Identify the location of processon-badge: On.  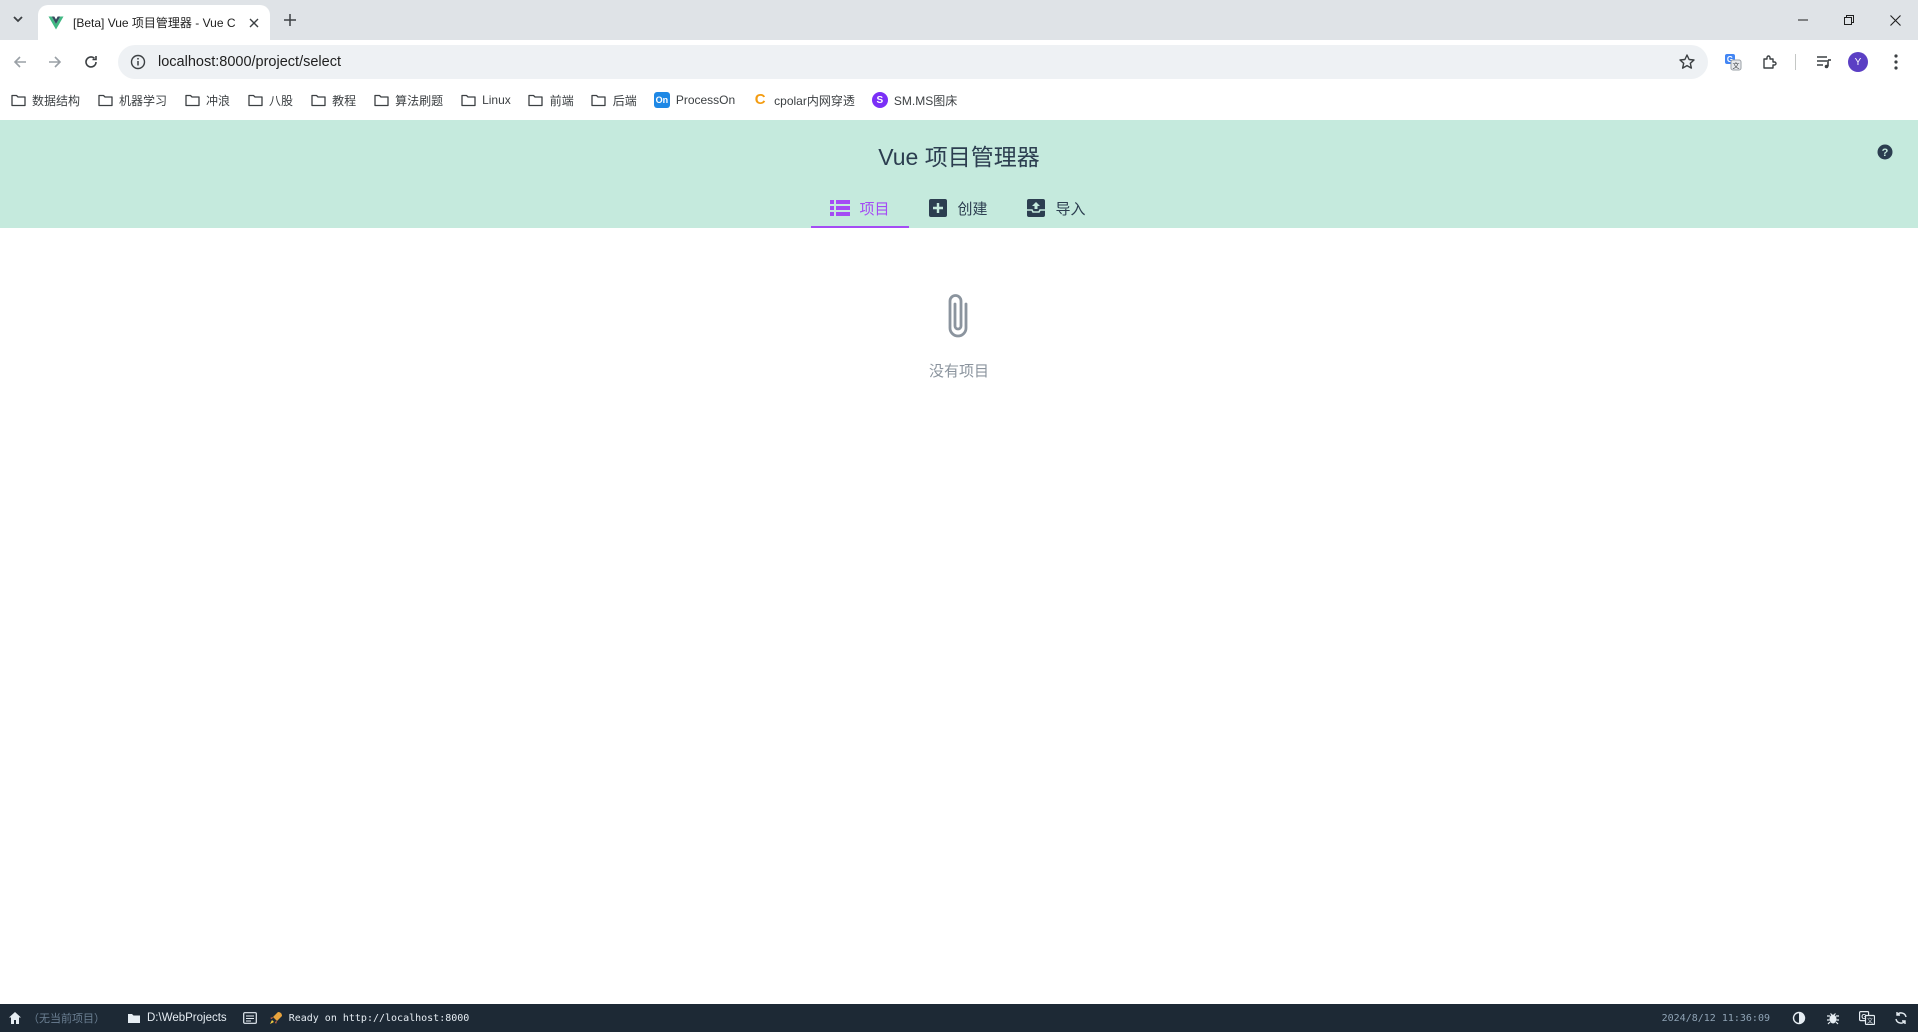
(661, 100).